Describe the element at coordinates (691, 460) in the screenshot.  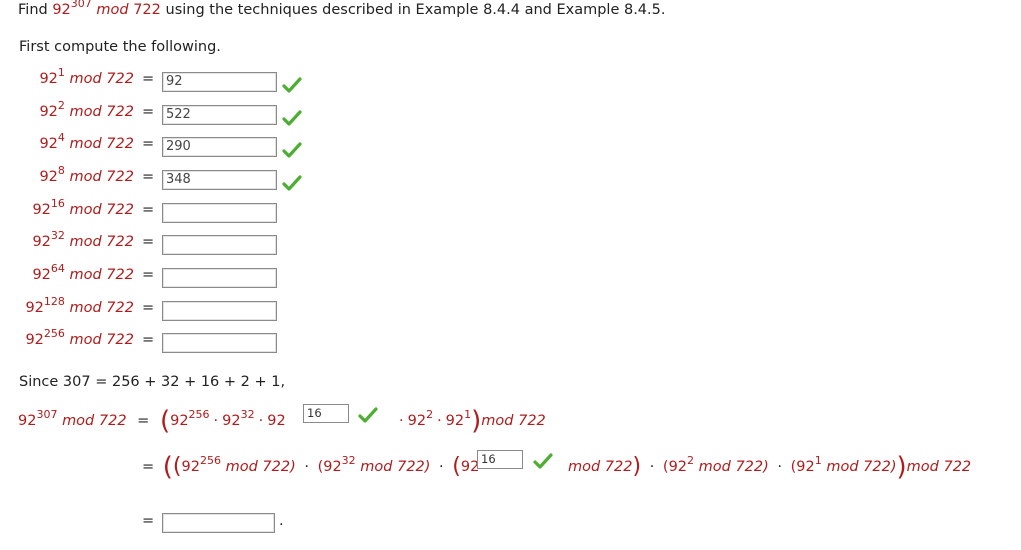
I see `line2-d-exp: 2` at that location.